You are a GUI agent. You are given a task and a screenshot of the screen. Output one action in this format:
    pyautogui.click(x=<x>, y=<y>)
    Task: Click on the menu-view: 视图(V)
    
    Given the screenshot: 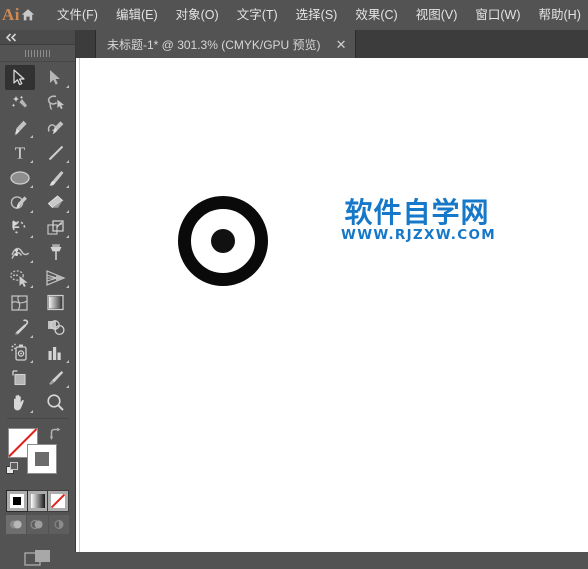 What is the action you would take?
    pyautogui.click(x=437, y=15)
    